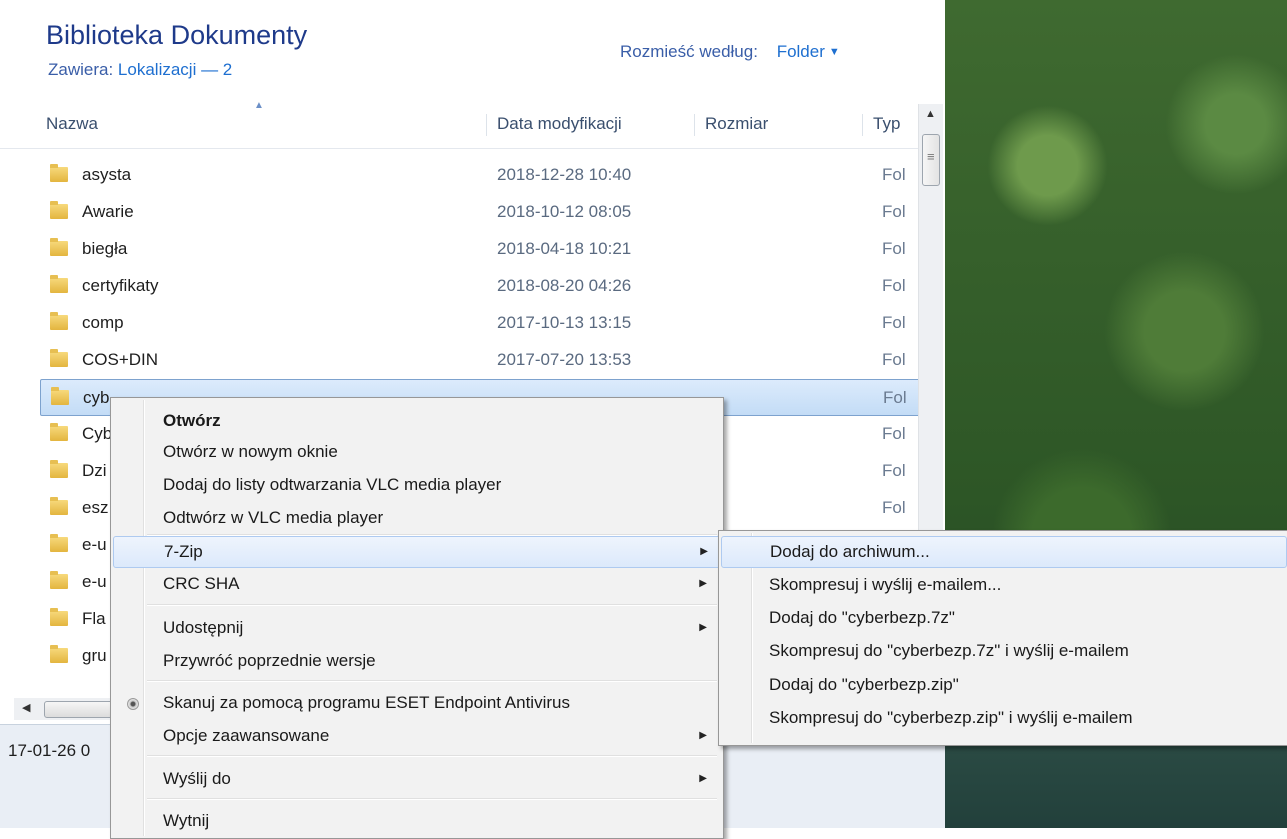  Describe the element at coordinates (864, 684) in the screenshot. I see `submenu-item-label: Dodaj do "cyberbezp.zip"` at that location.